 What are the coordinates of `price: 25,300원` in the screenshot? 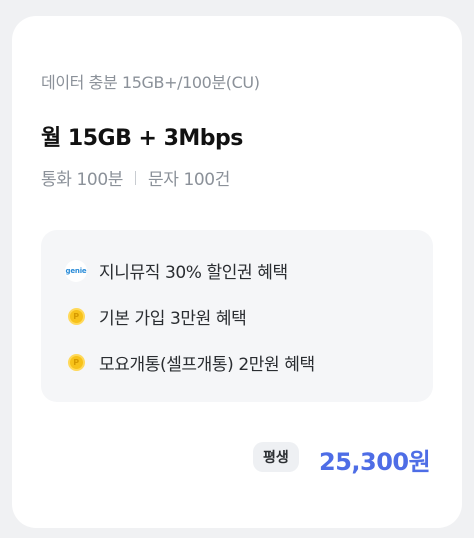 It's located at (375, 462).